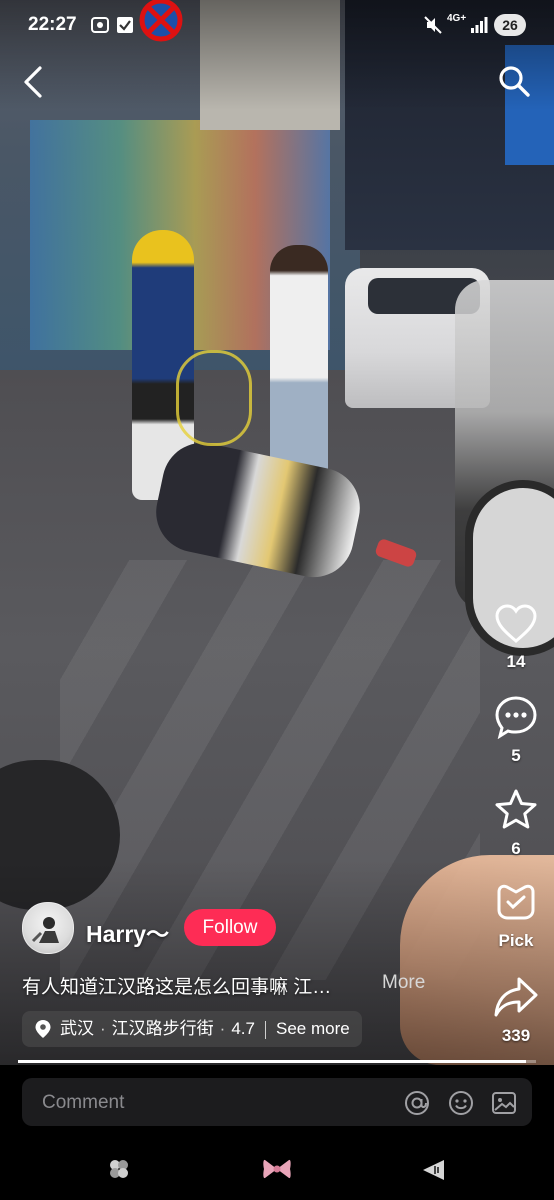  I want to click on like-button: 14, so click(516, 637).